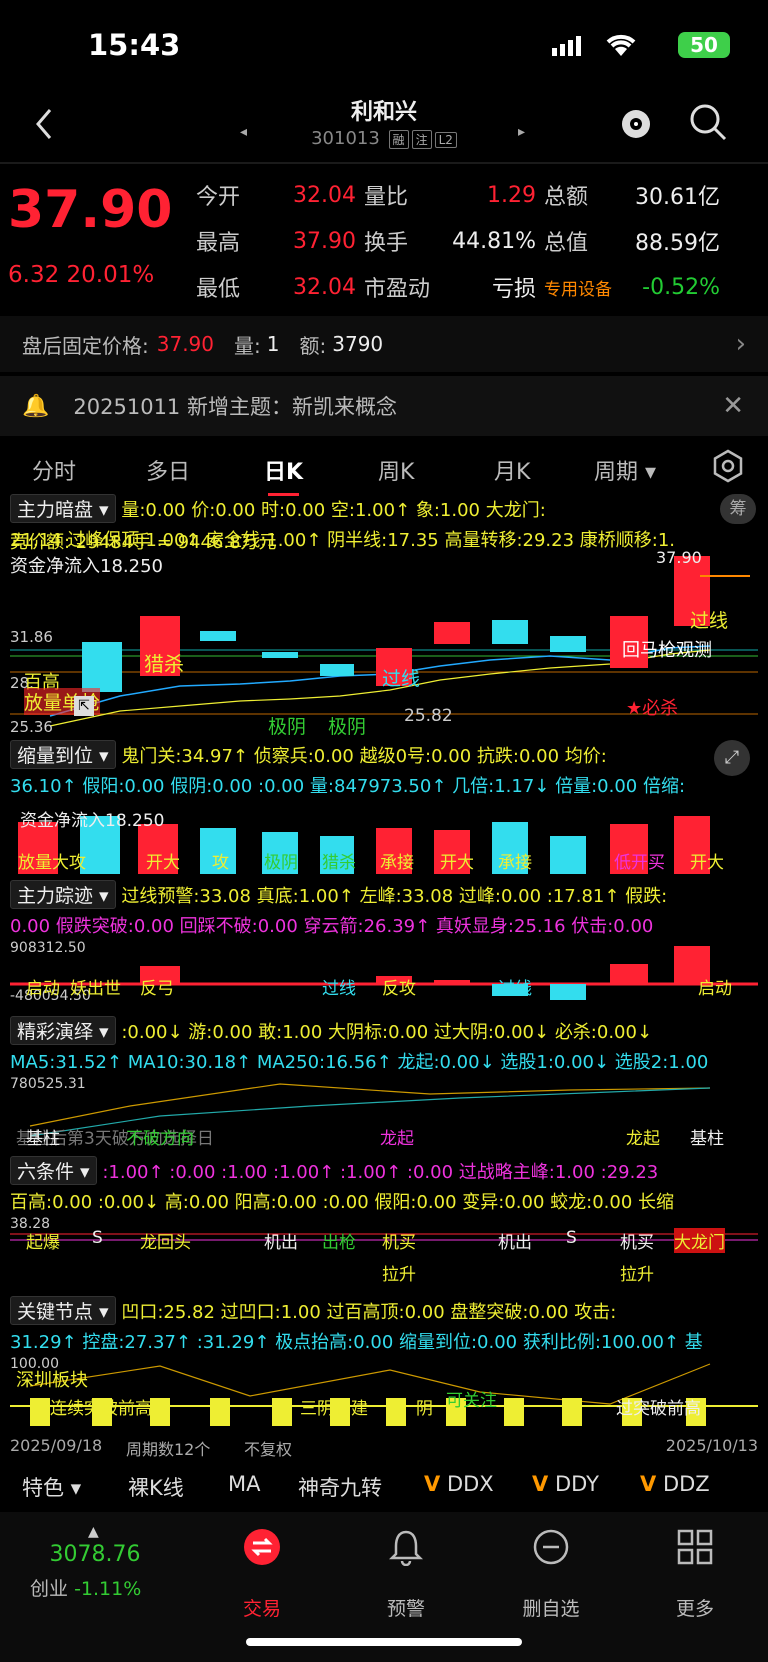 The height and width of the screenshot is (1662, 768). Describe the element at coordinates (397, 289) in the screenshot. I see `quote-label: 市盈动` at that location.